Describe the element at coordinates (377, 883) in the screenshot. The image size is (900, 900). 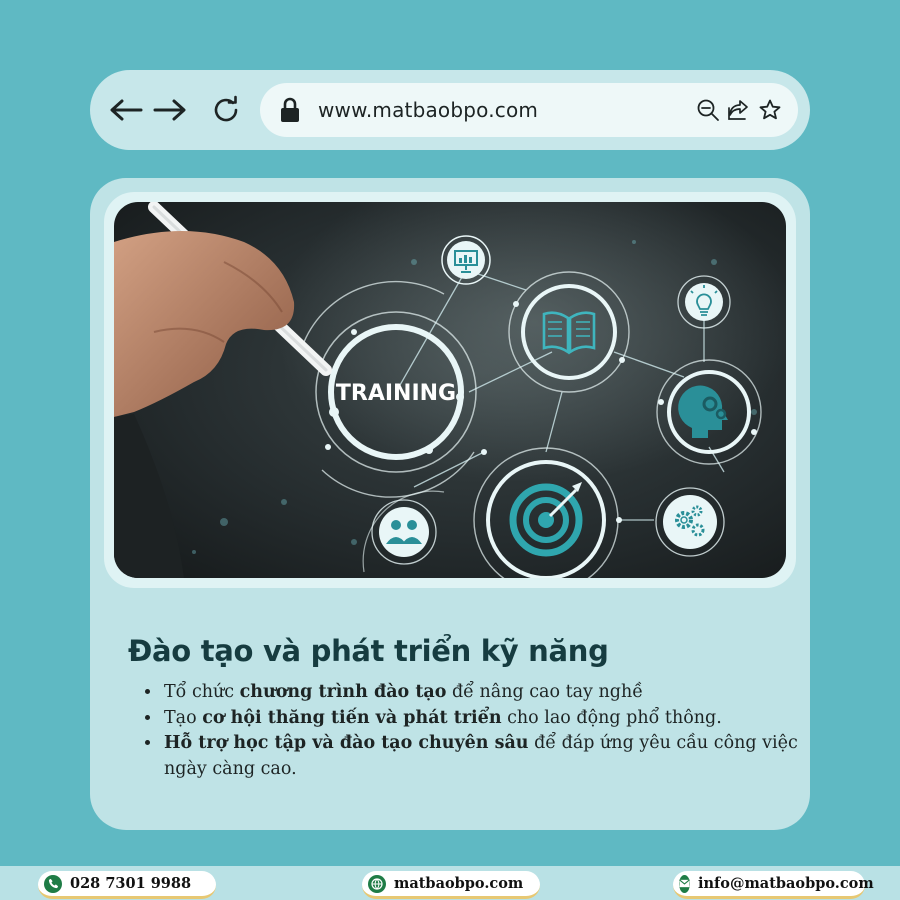
I see `globe-icon` at that location.